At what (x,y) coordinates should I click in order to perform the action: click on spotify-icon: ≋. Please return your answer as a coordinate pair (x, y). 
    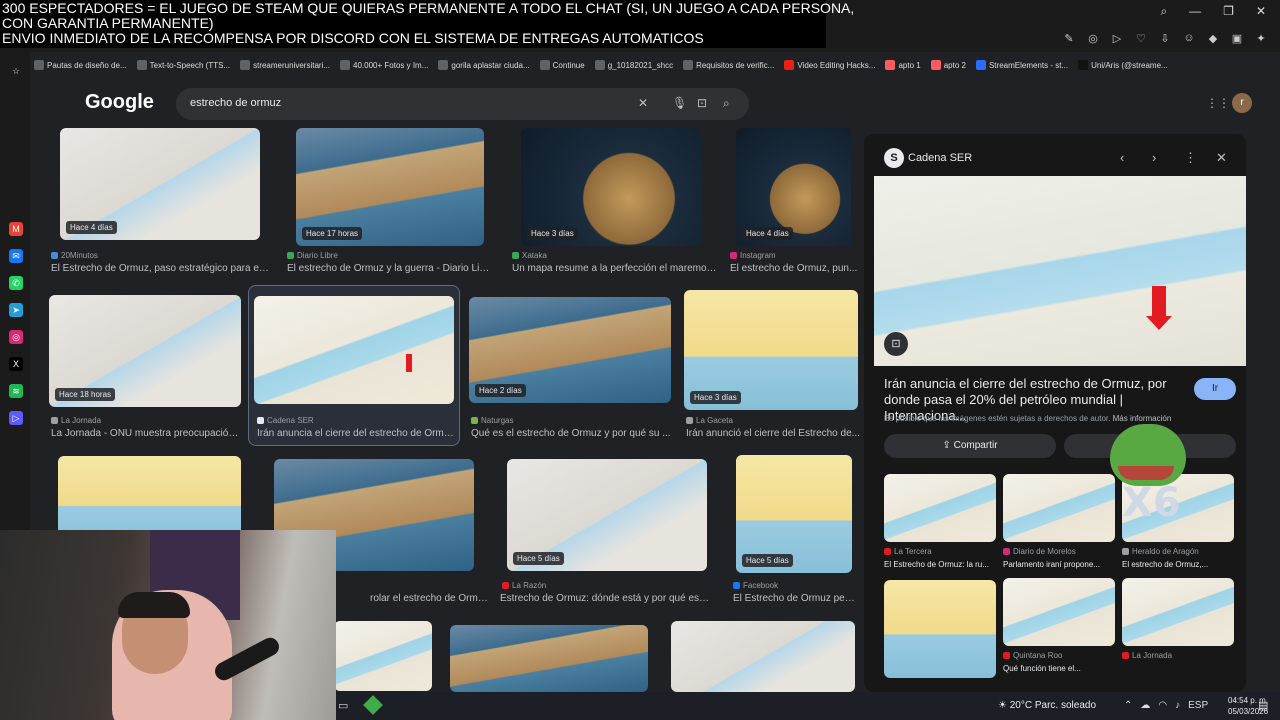
    Looking at the image, I should click on (16, 391).